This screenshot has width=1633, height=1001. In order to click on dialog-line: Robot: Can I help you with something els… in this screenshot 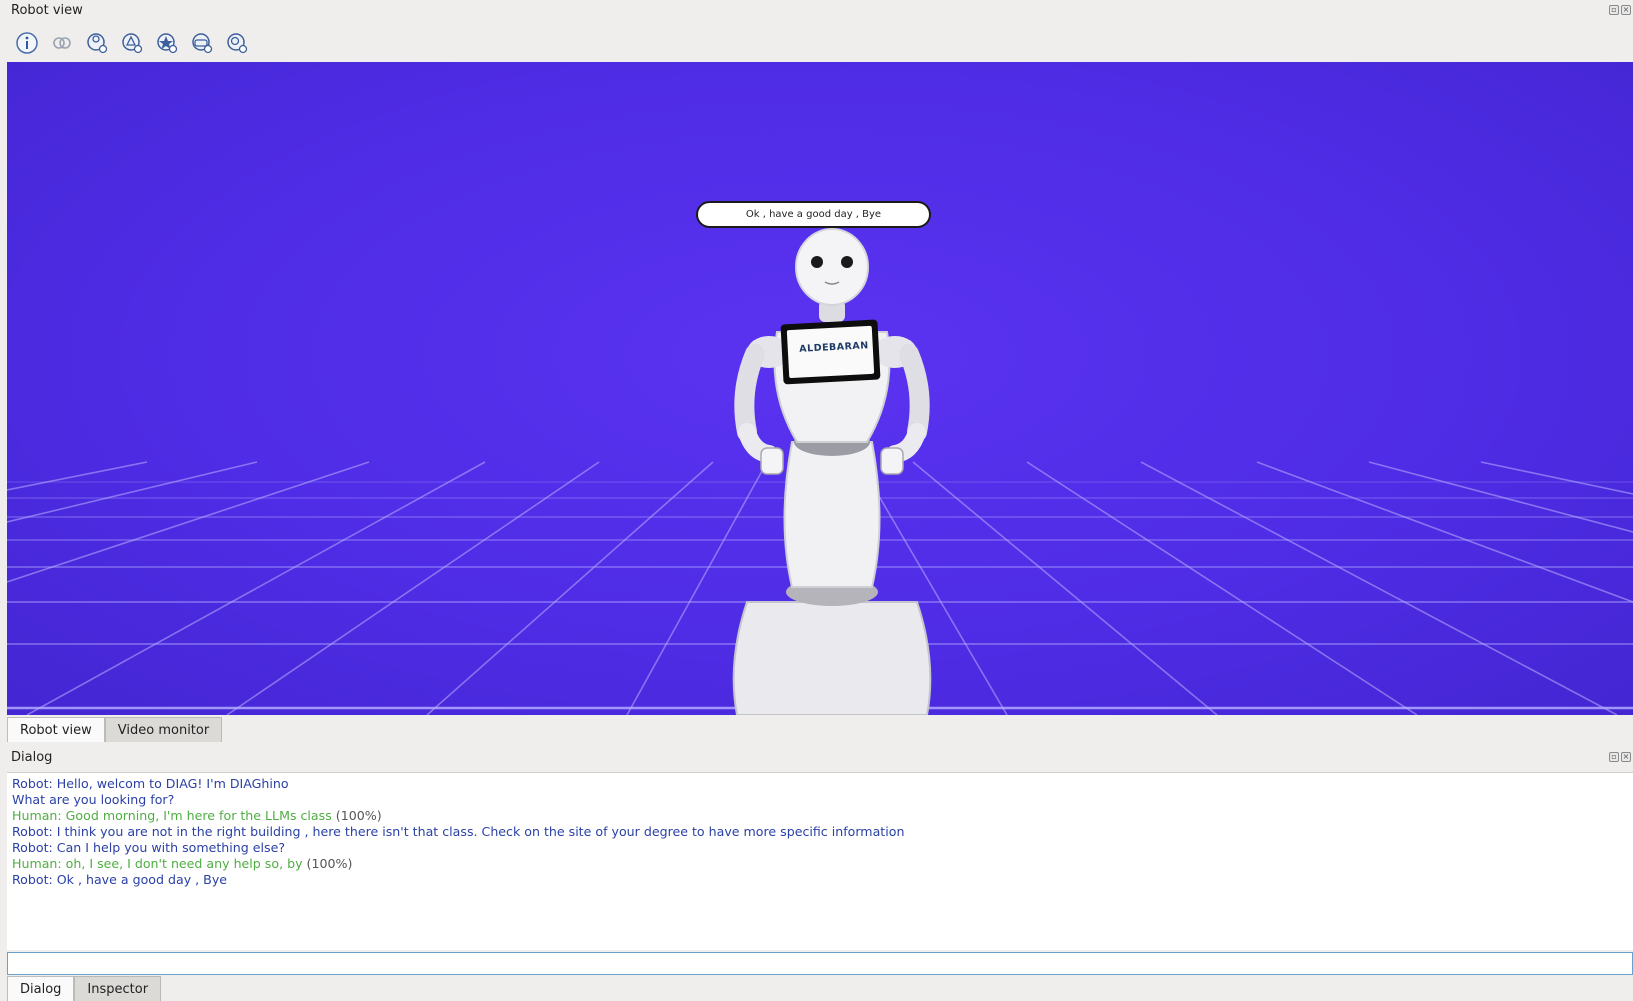, I will do `click(148, 847)`.